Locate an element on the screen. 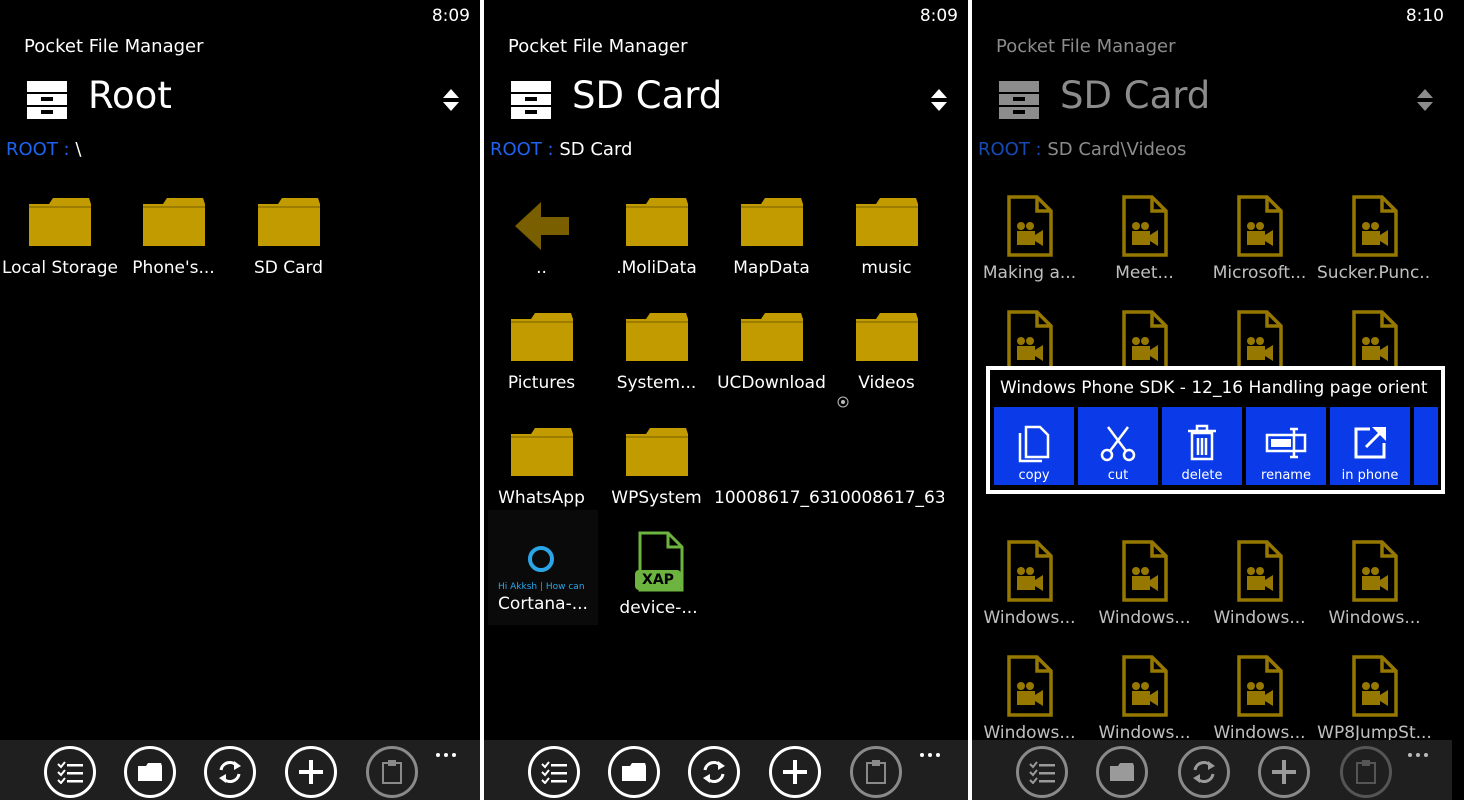 The image size is (1464, 800). refresh-icon is located at coordinates (714, 772).